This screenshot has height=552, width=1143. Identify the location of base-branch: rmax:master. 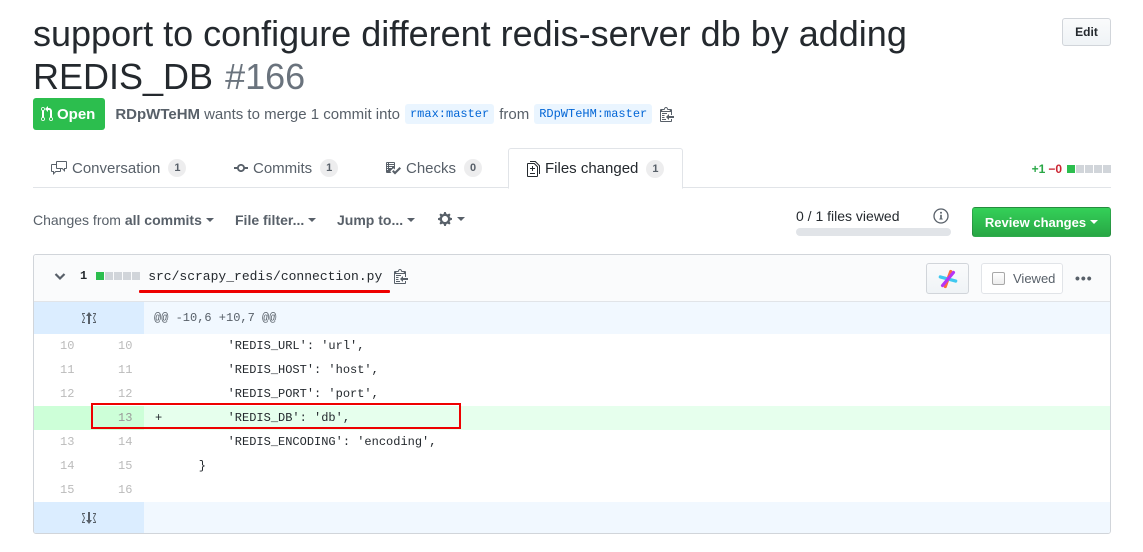
(449, 114).